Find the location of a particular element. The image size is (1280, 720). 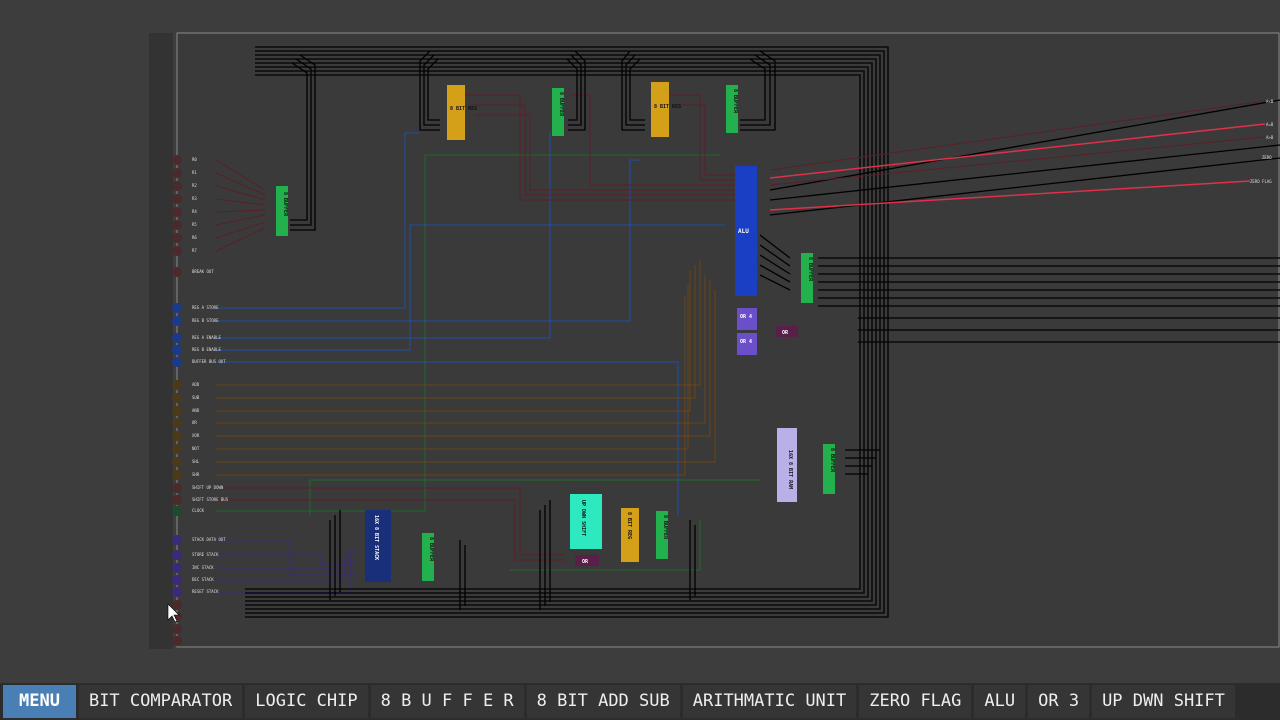

chip-or-flag: OR is located at coordinates (787, 331).